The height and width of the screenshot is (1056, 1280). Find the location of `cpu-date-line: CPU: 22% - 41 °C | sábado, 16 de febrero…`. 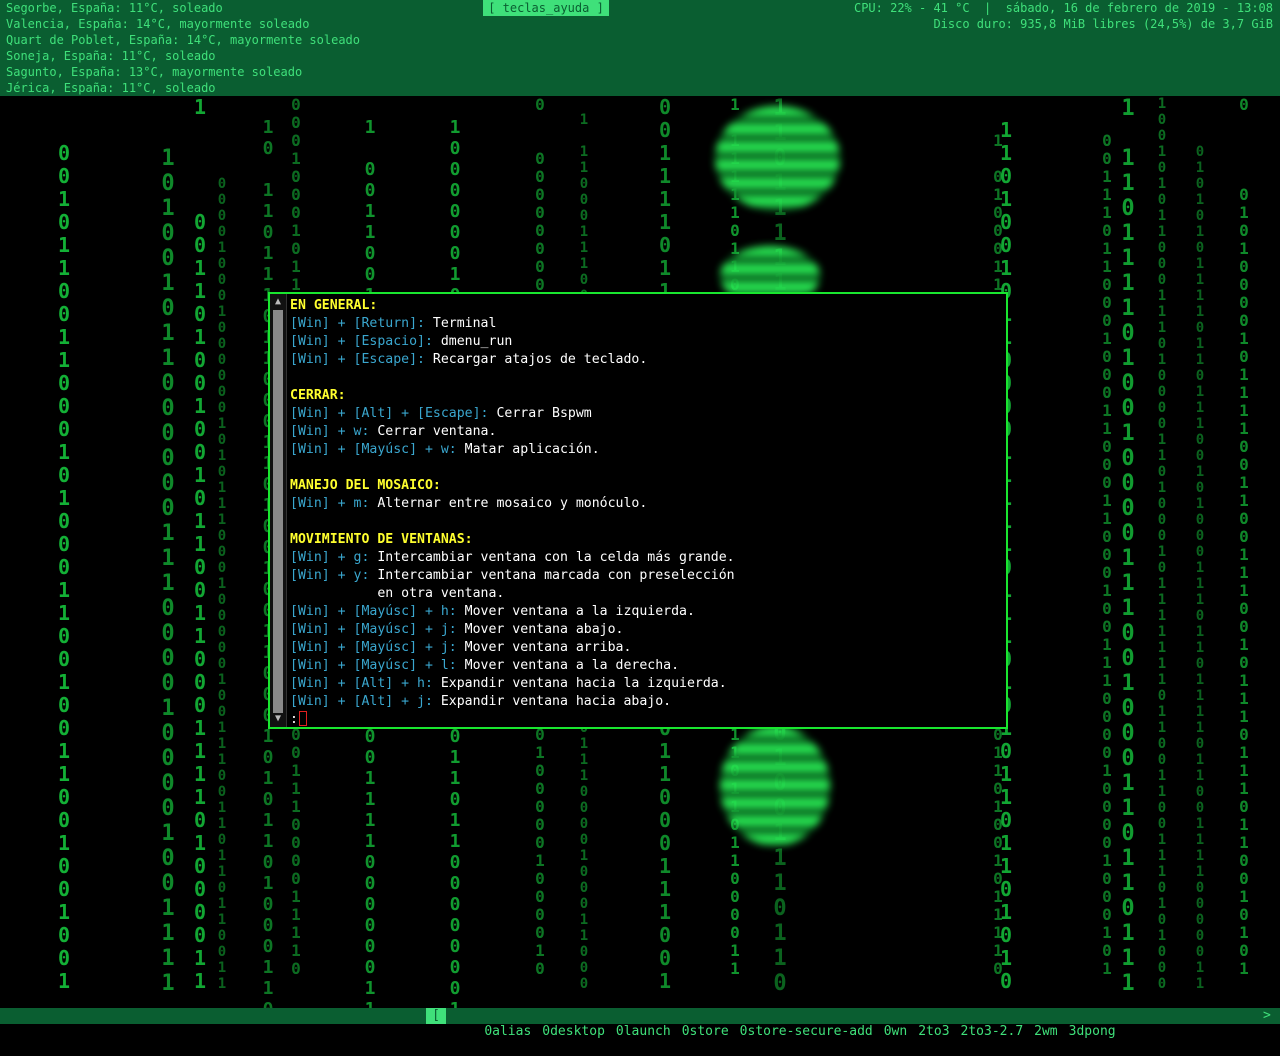

cpu-date-line: CPU: 22% - 41 °C | sábado, 16 de febrero… is located at coordinates (1063, 8).